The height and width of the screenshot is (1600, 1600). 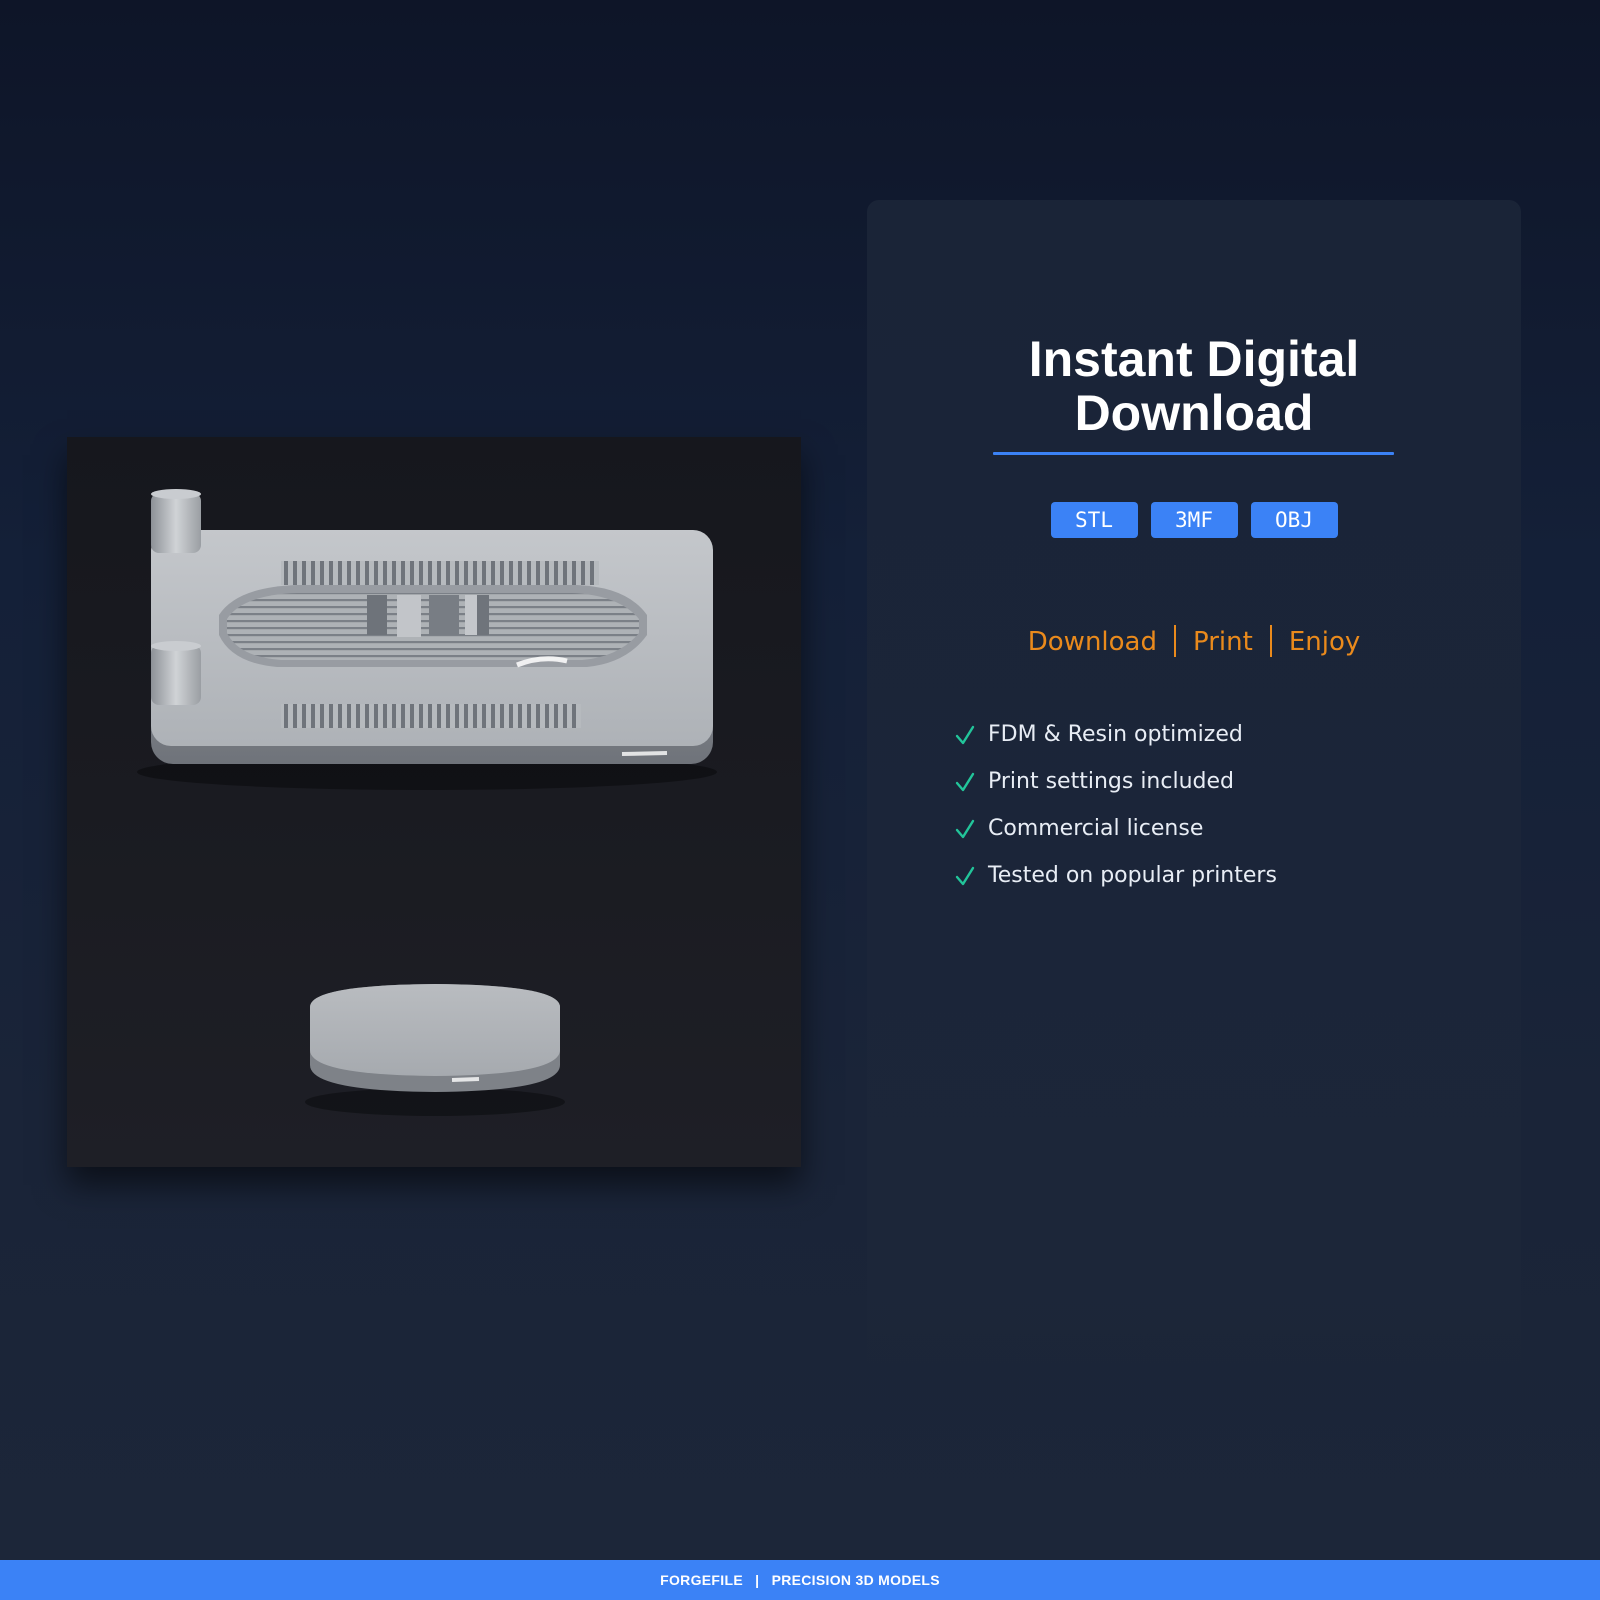 I want to click on feature-label: FDM & Resin optimized, so click(x=1115, y=734).